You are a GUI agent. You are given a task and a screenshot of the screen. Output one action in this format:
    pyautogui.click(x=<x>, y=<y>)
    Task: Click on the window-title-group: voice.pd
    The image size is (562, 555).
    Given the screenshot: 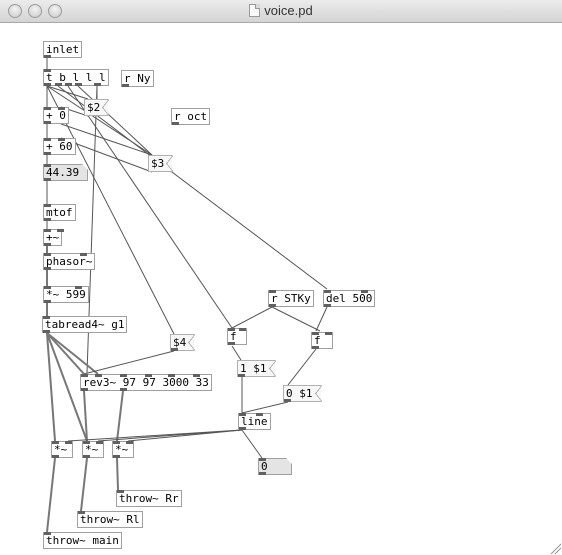 What is the action you would take?
    pyautogui.click(x=281, y=10)
    